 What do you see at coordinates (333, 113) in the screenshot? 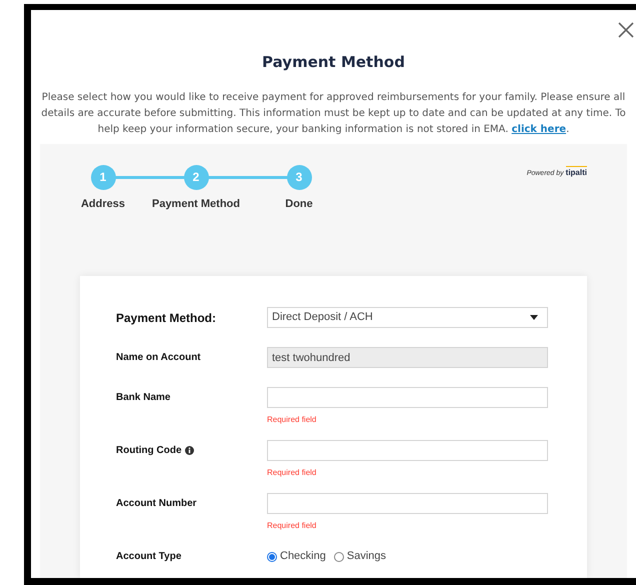
I see `intro-text: Please select how you would like to receive payment for approved reimbursements for your family. Please ensure all details are accurate before submitting. This information must be kept up to date and can be updated at any time. To help keep your information secure, your banking information is not stored in EMA. click here.` at bounding box center [333, 113].